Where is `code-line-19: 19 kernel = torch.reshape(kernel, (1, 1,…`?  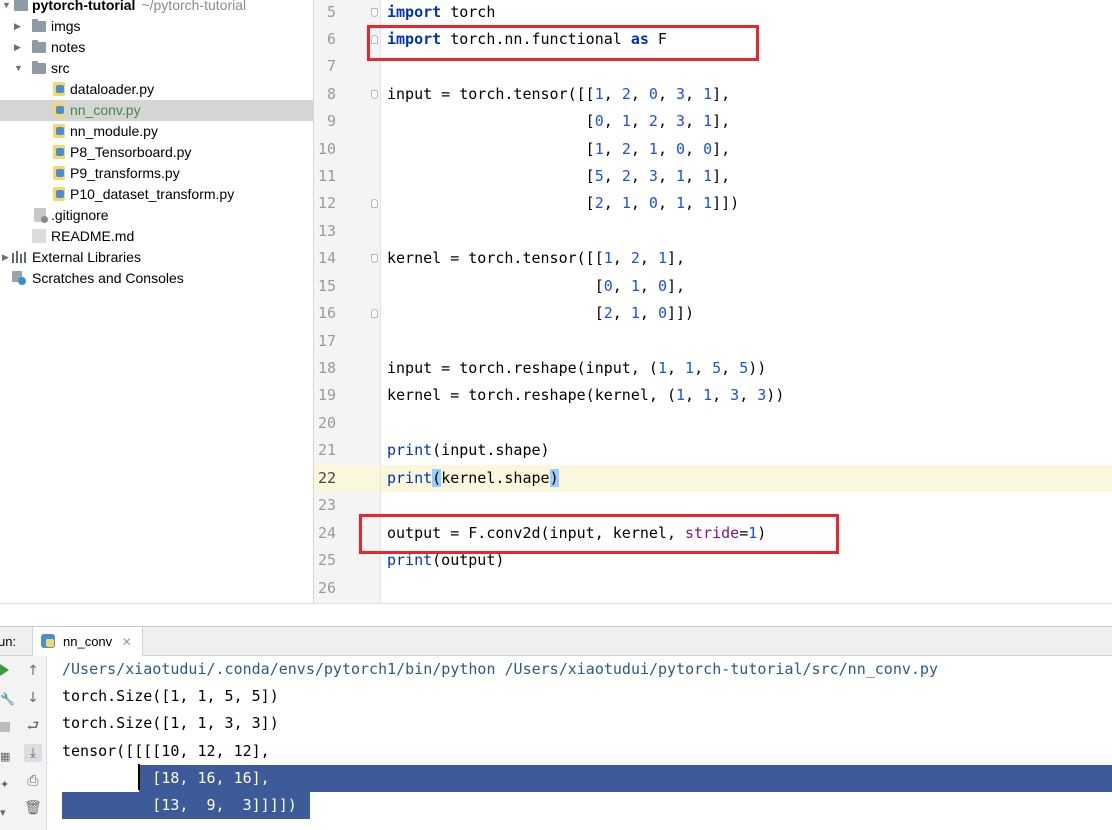
code-line-19: 19 kernel = torch.reshape(kernel, (1, 1,… is located at coordinates (715, 395).